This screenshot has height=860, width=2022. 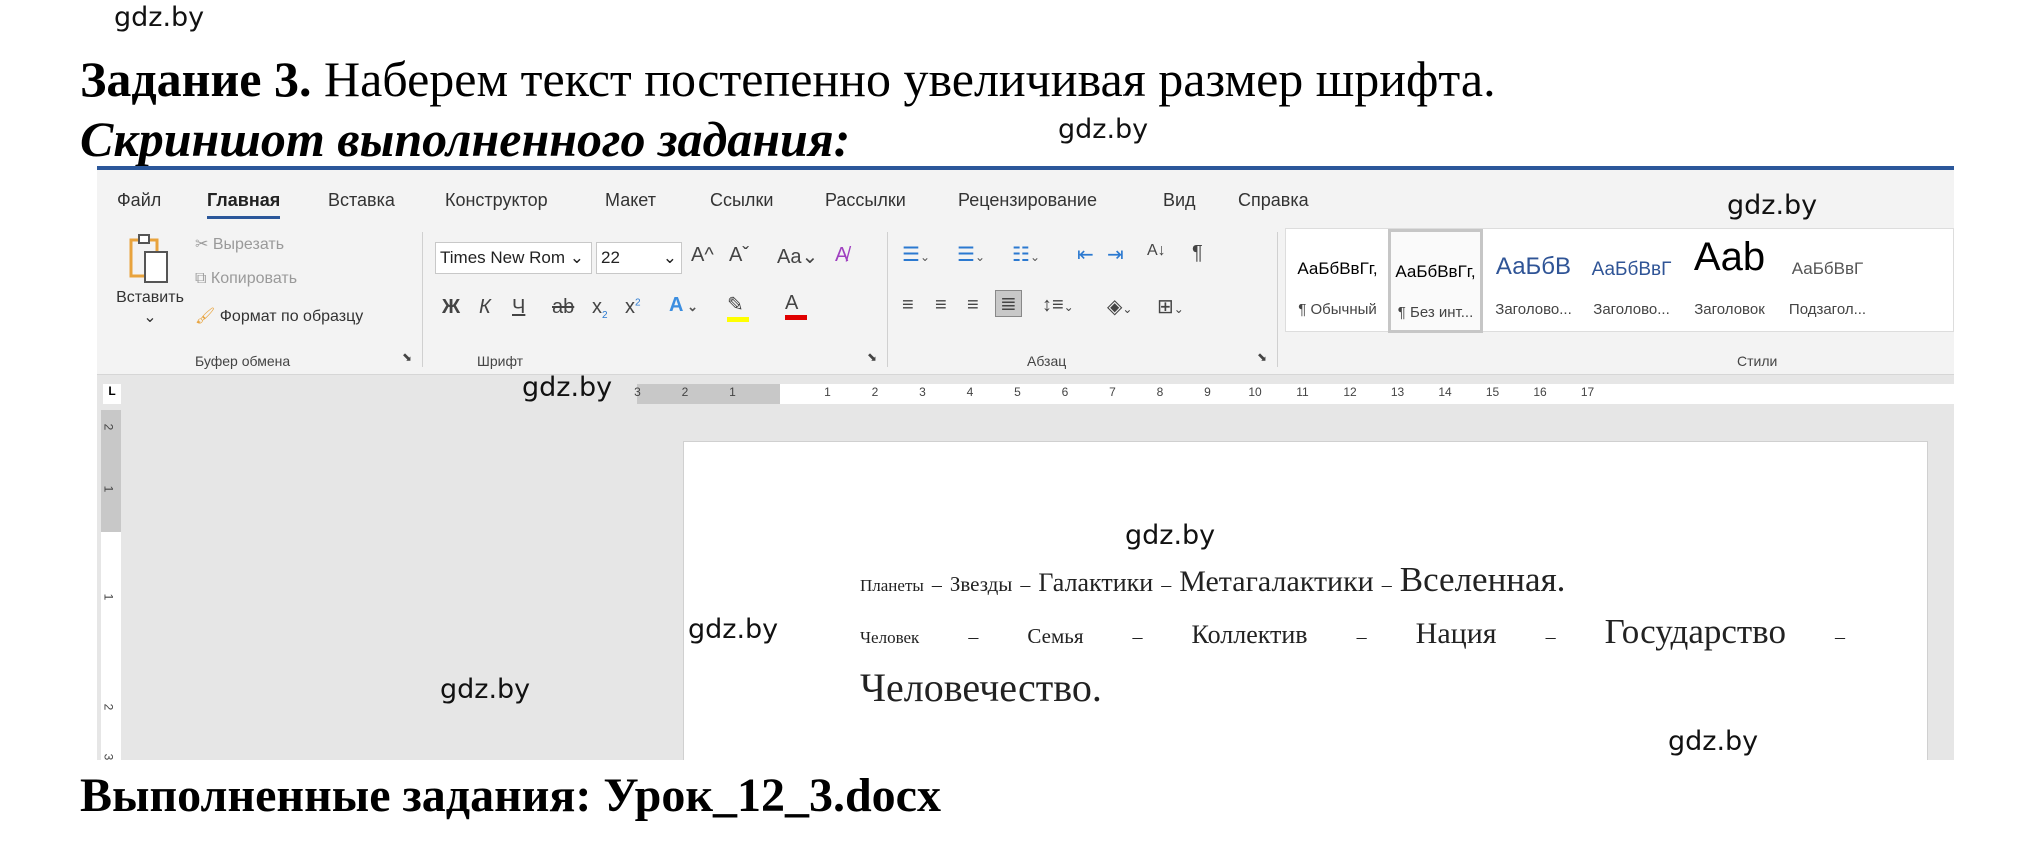 What do you see at coordinates (736, 255) in the screenshot?
I see `shrink-font-icon: A` at bounding box center [736, 255].